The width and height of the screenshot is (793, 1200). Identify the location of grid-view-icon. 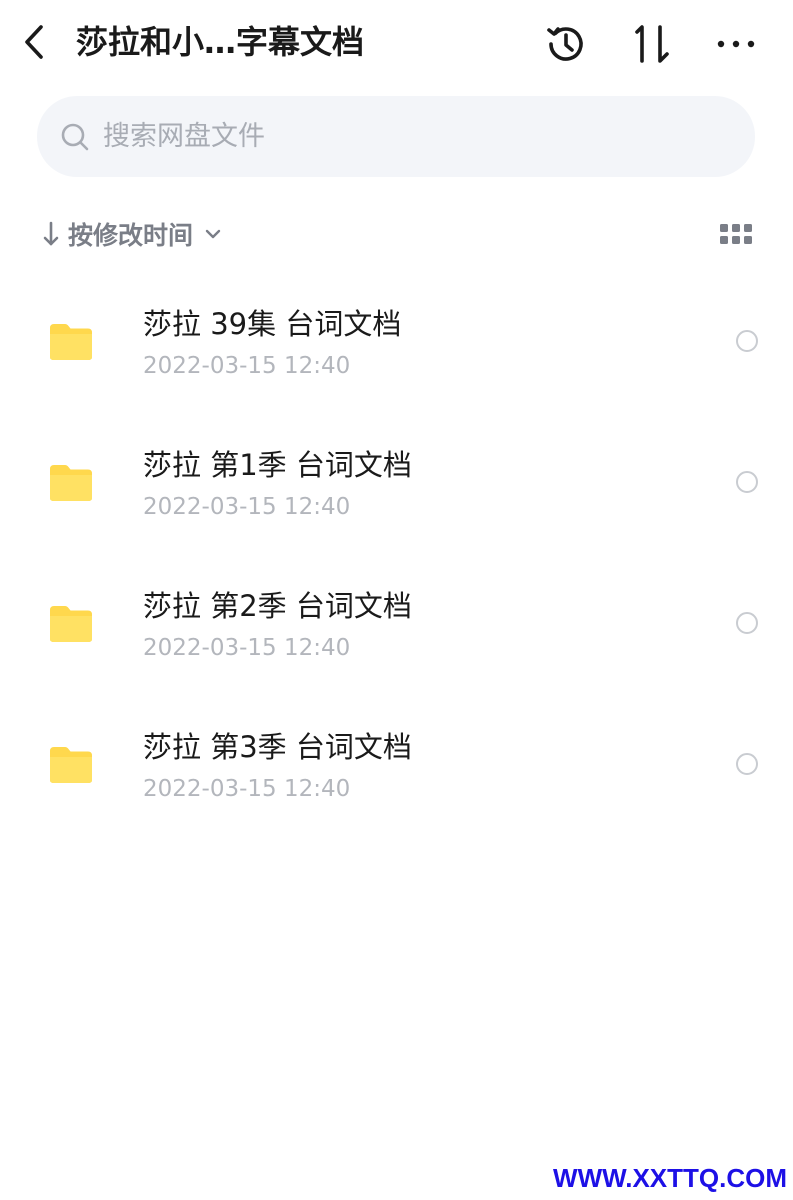
(736, 234).